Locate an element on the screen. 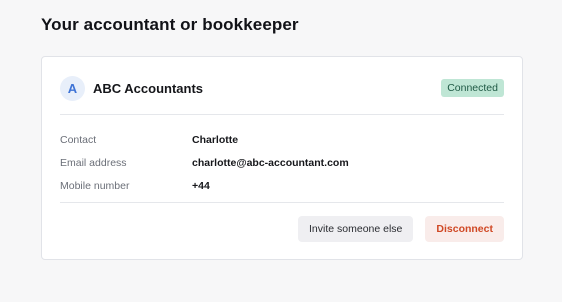 The height and width of the screenshot is (302, 562). card-header: A ABC Accountants Connected is located at coordinates (282, 88).